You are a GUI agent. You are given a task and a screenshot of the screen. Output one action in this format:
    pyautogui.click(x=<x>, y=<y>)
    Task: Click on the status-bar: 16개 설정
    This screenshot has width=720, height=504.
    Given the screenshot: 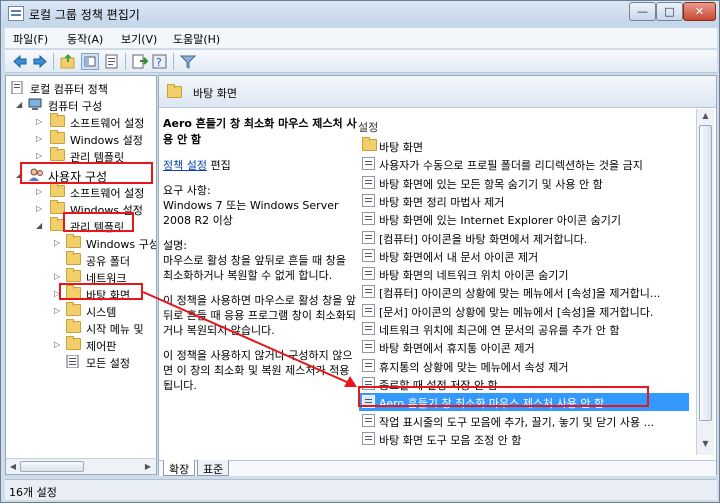 What is the action you would take?
    pyautogui.click(x=361, y=489)
    